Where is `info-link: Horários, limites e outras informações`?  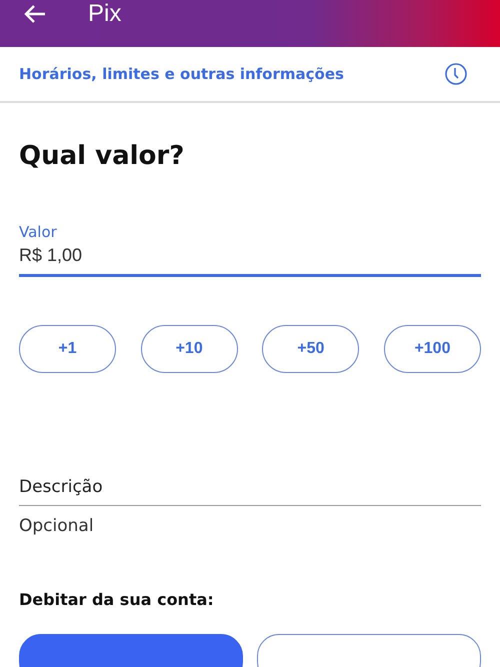 info-link: Horários, limites e outras informações is located at coordinates (181, 74).